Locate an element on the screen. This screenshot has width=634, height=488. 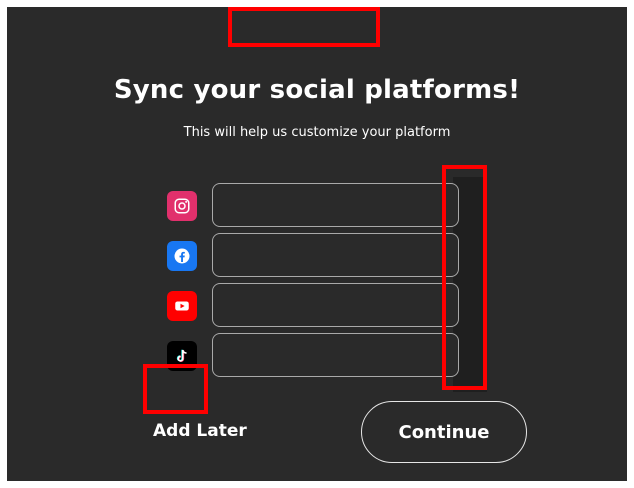
annotation-box-right is located at coordinates (464, 277).